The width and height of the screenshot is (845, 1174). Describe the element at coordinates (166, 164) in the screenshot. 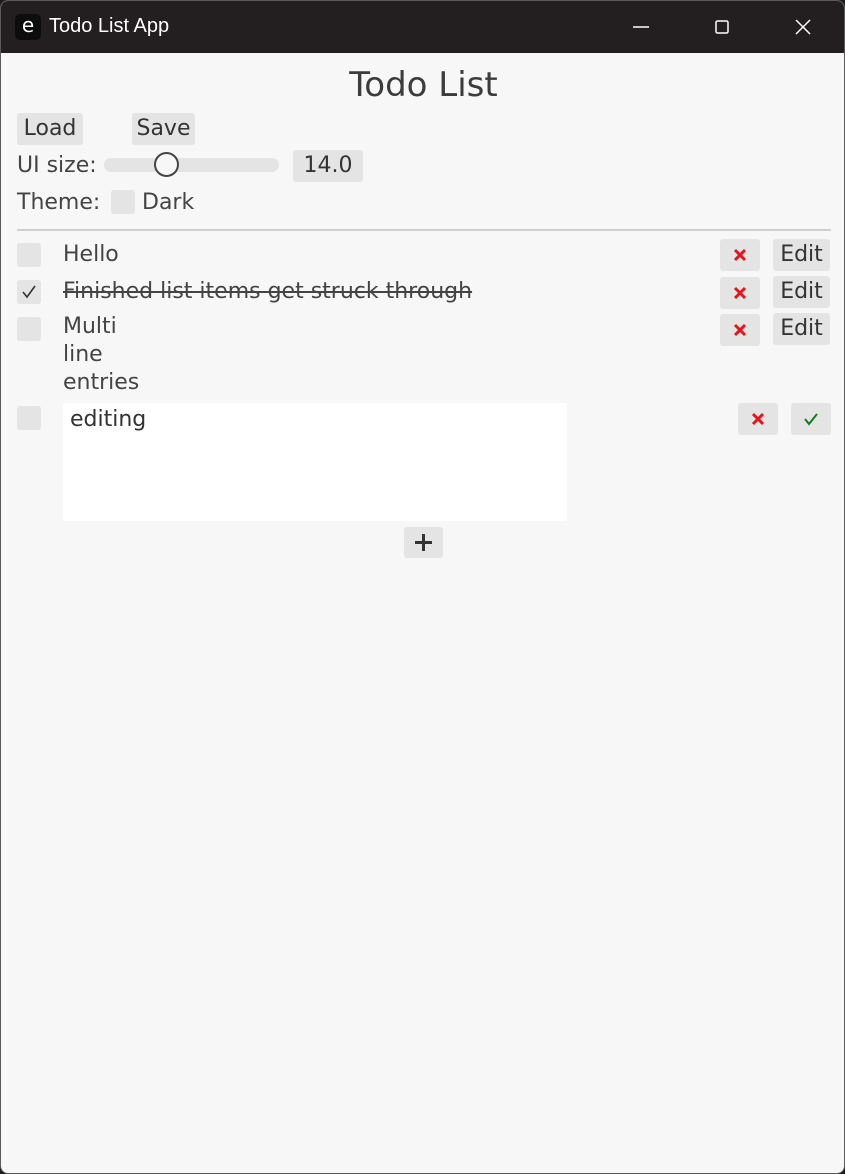

I see `slider-handle` at that location.